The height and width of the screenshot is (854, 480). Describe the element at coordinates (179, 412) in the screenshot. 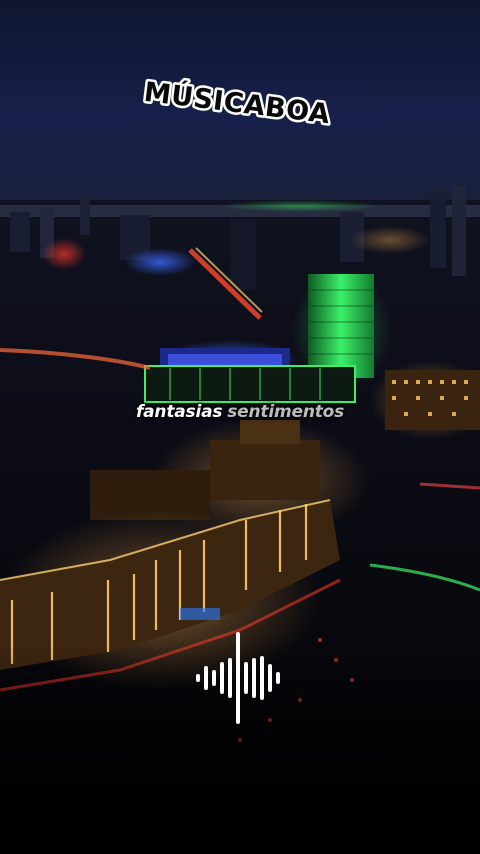

I see `lyric-word-current: fantasias` at that location.